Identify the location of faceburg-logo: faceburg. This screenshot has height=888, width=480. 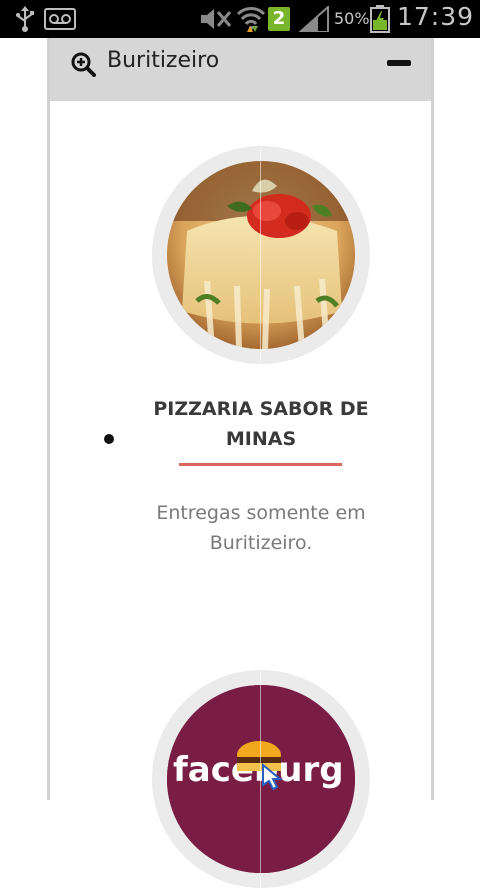
(261, 779).